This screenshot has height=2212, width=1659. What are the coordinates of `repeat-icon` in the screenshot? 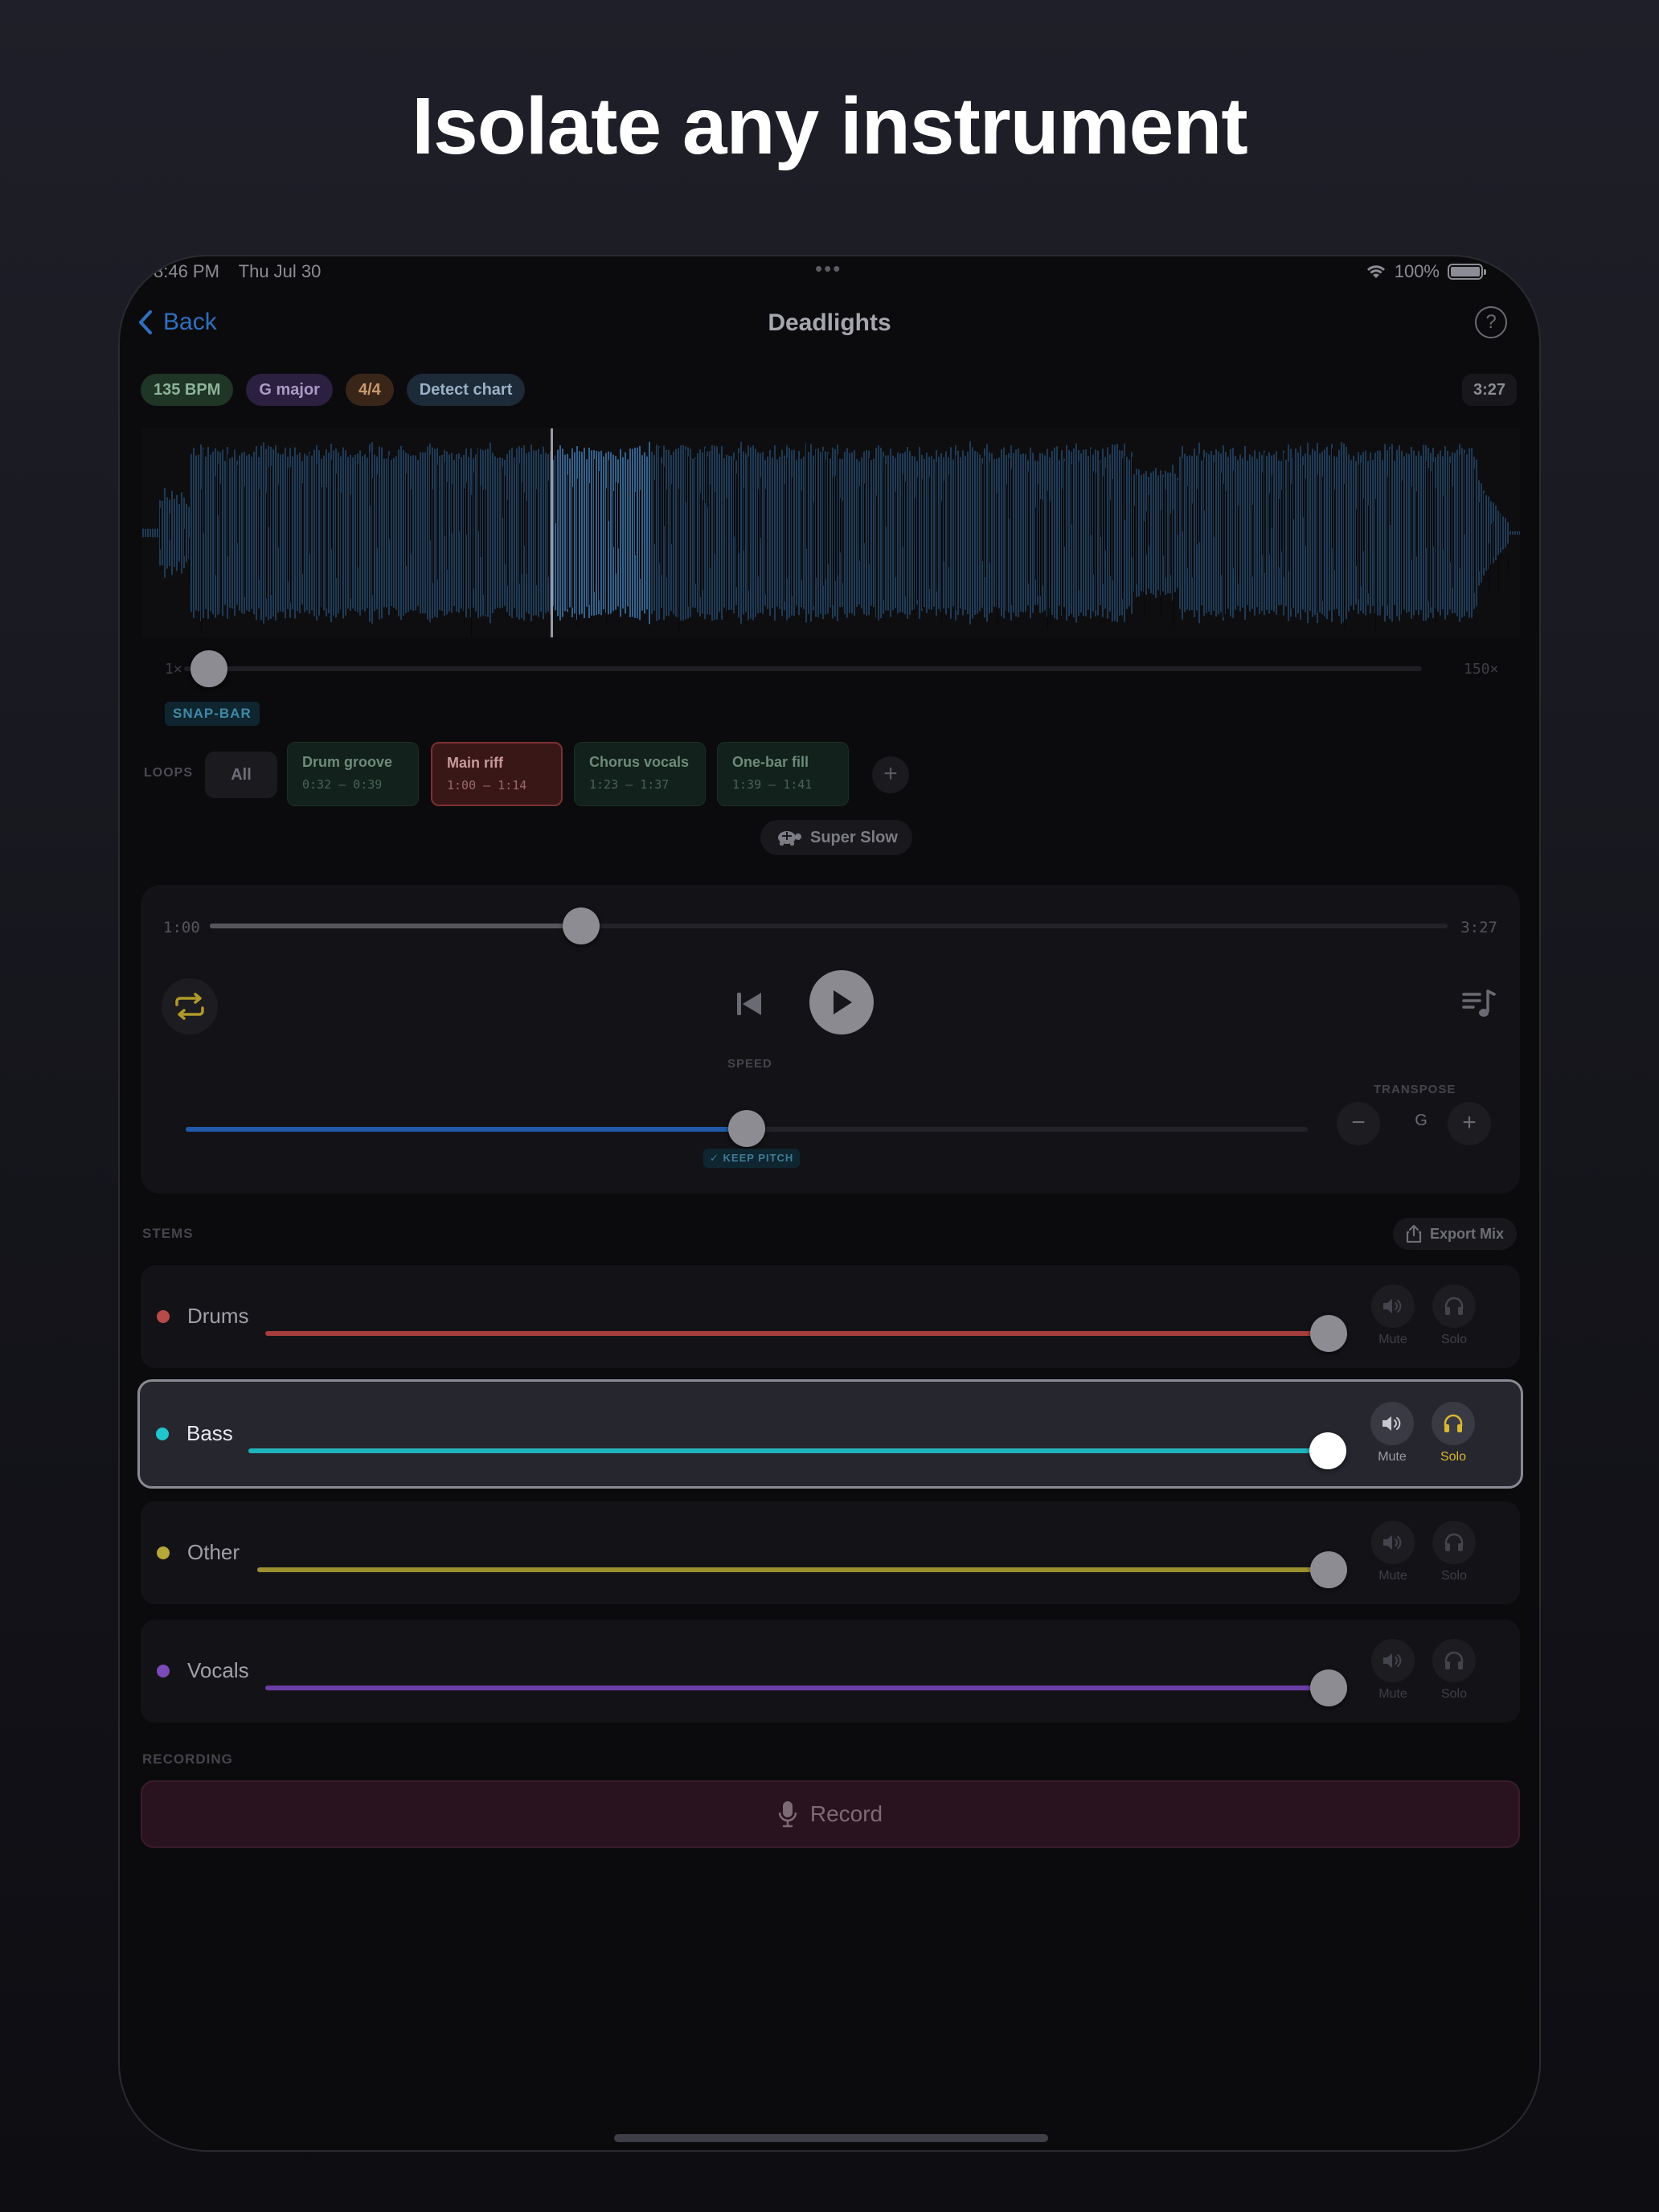 It's located at (189, 1006).